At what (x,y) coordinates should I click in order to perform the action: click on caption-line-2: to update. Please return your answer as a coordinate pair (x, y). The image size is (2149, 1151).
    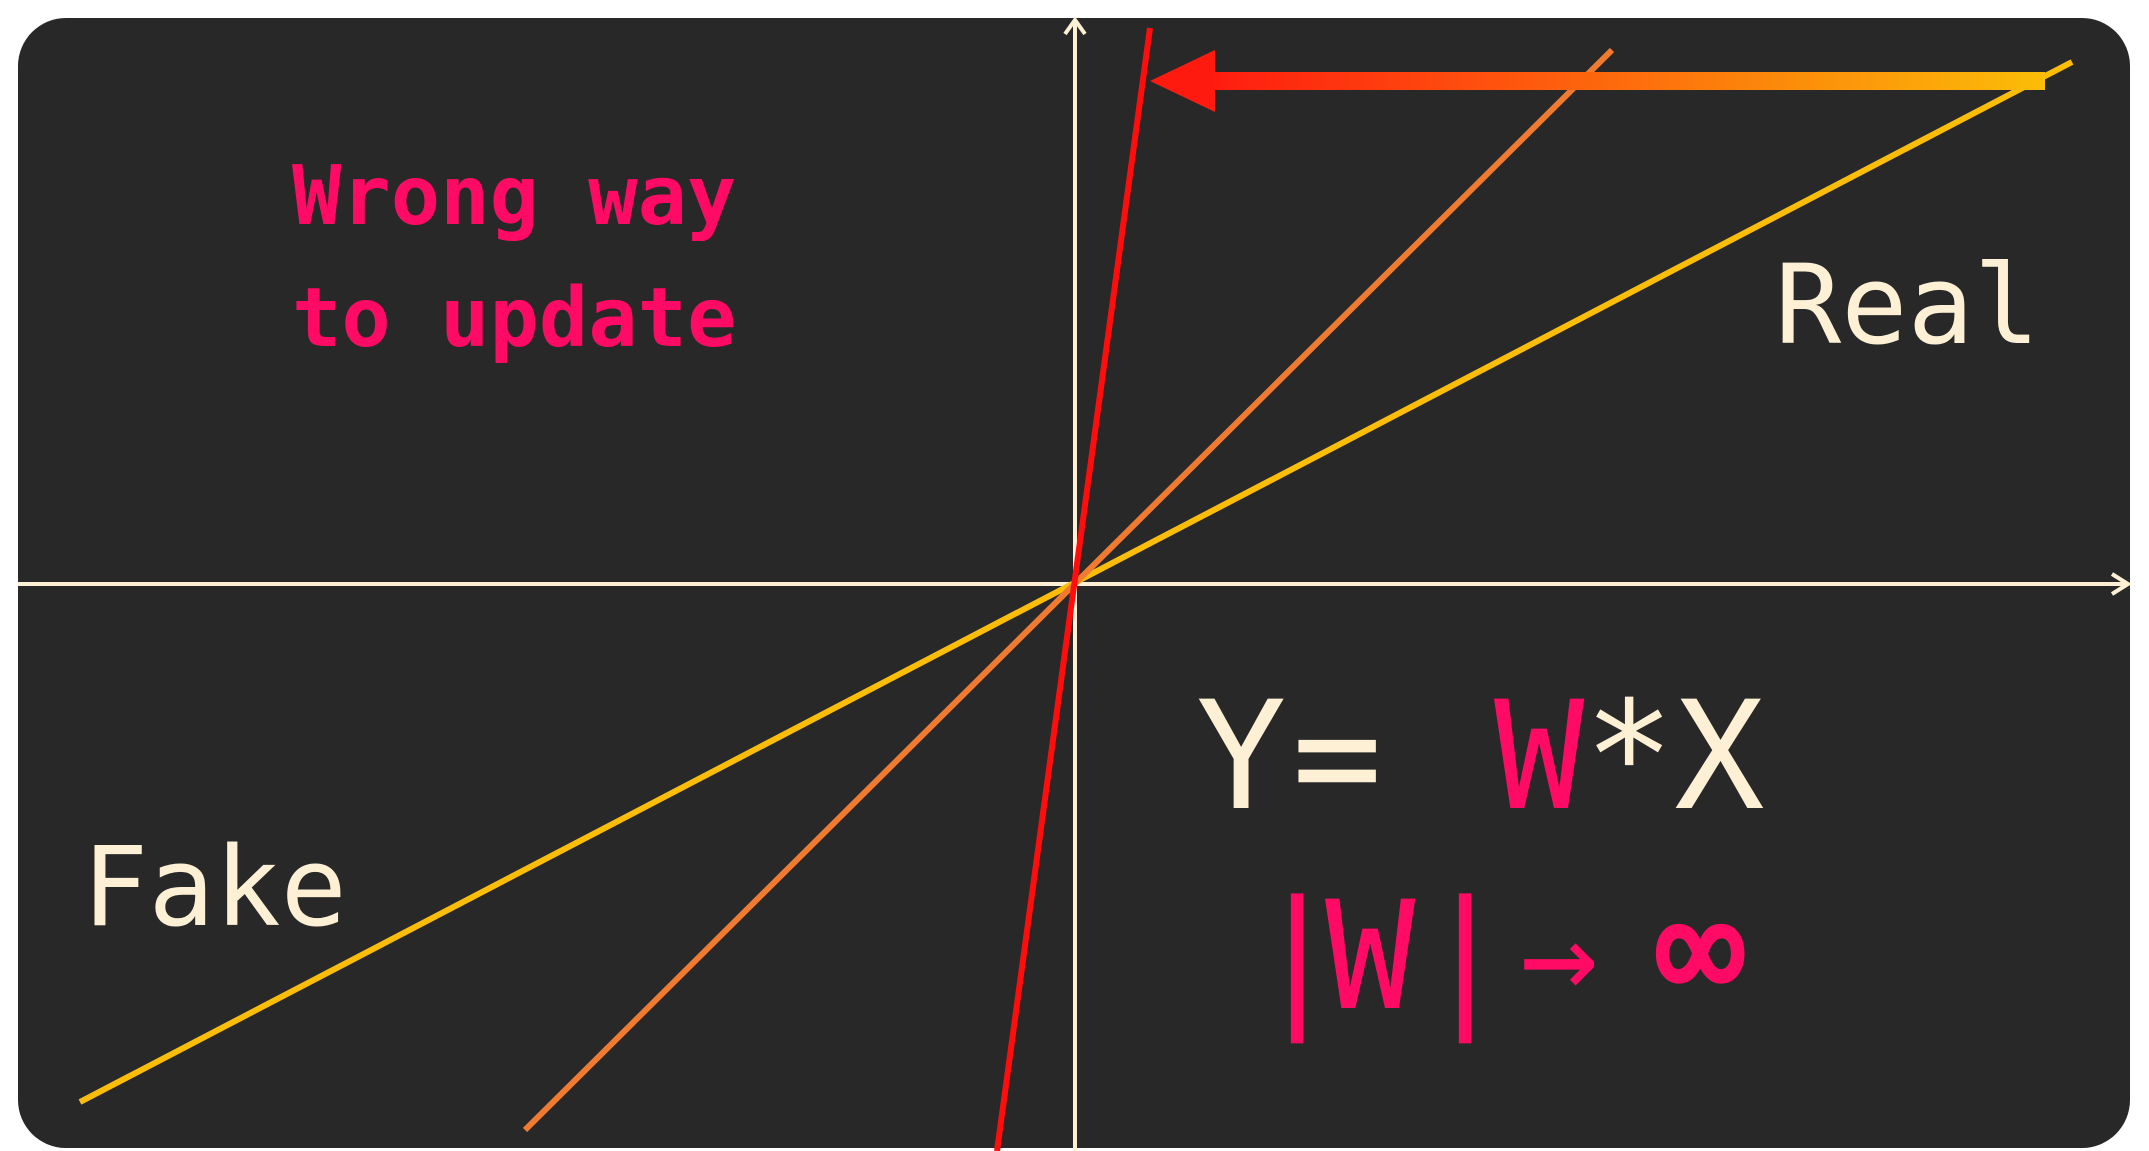
    Looking at the image, I should click on (514, 318).